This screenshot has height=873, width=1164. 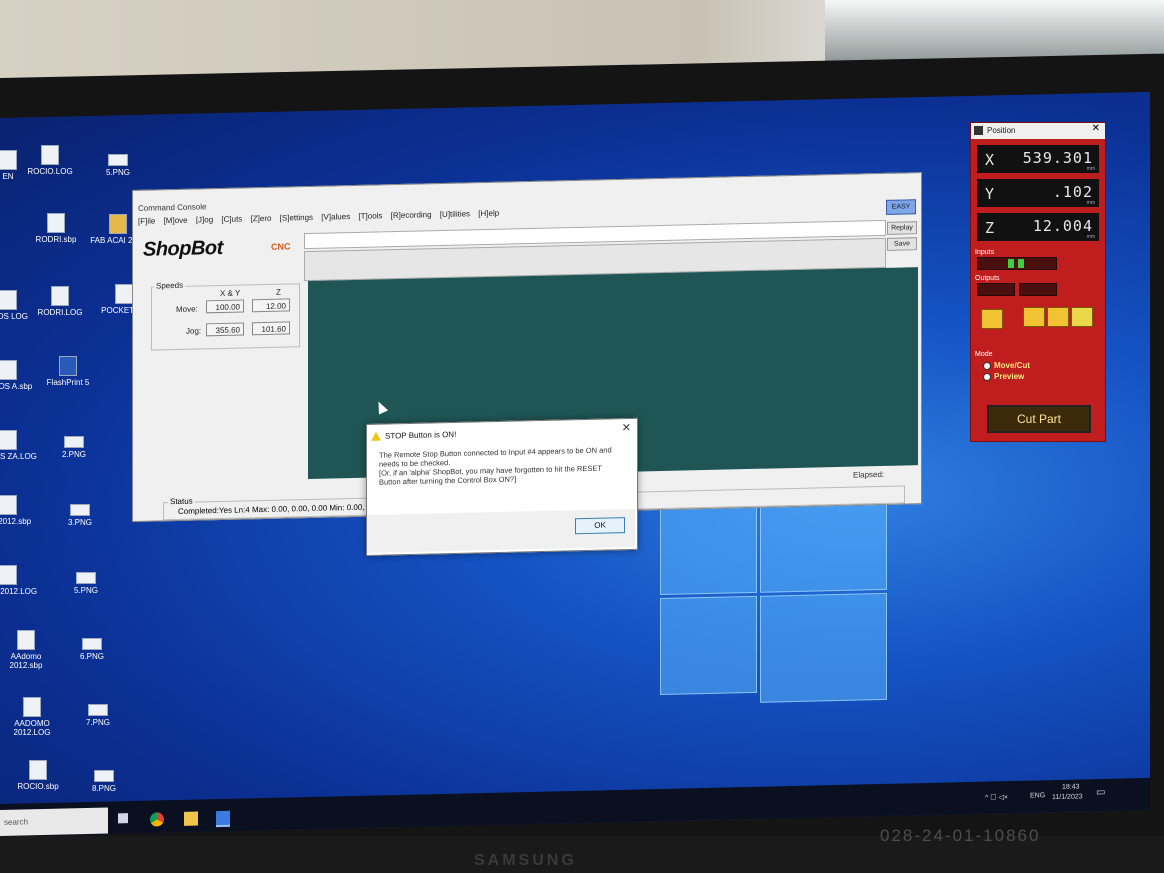 I want to click on desktop-icon: BAJOS A.sbp, so click(x=19, y=375).